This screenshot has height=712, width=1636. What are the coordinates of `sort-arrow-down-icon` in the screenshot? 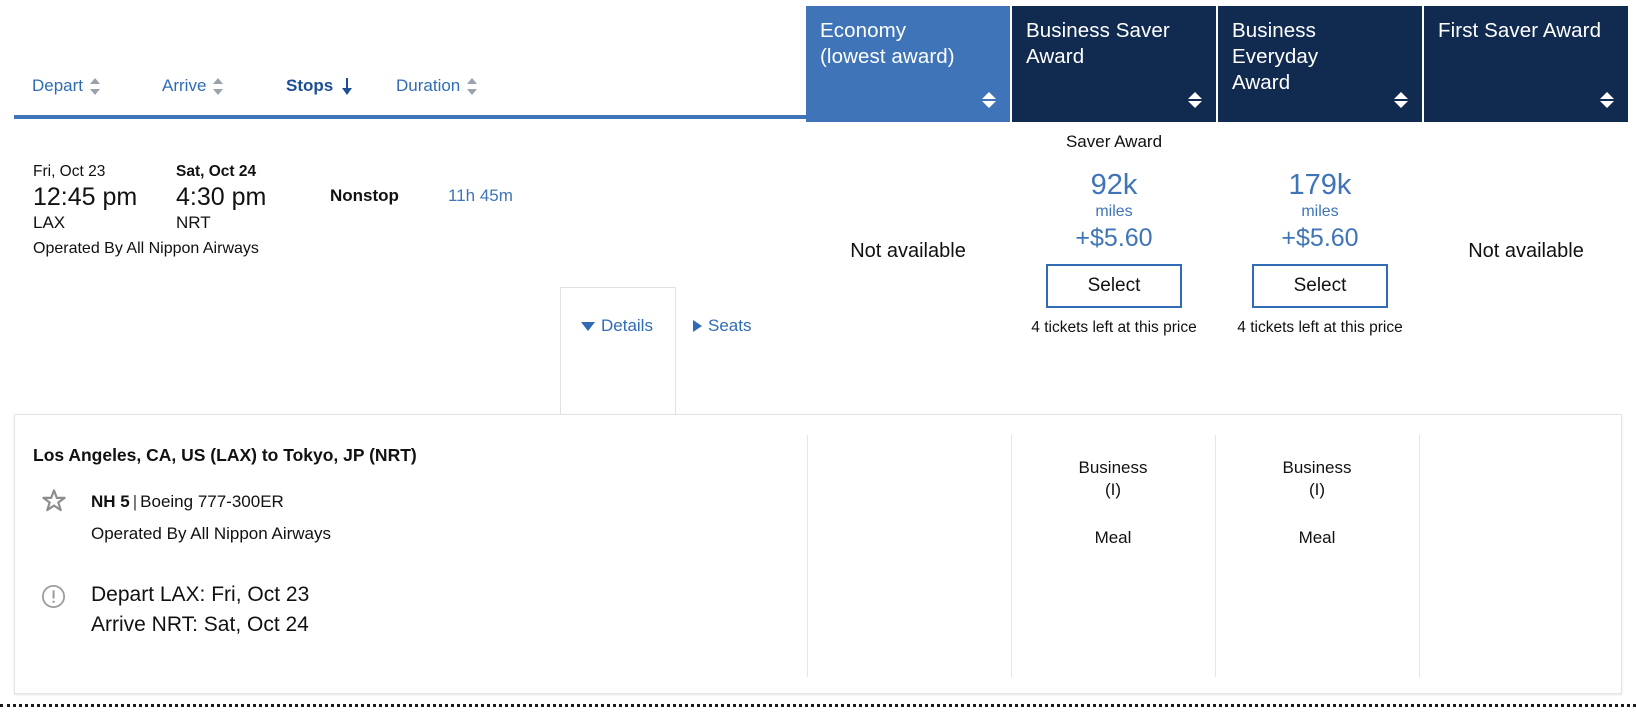 It's located at (346, 86).